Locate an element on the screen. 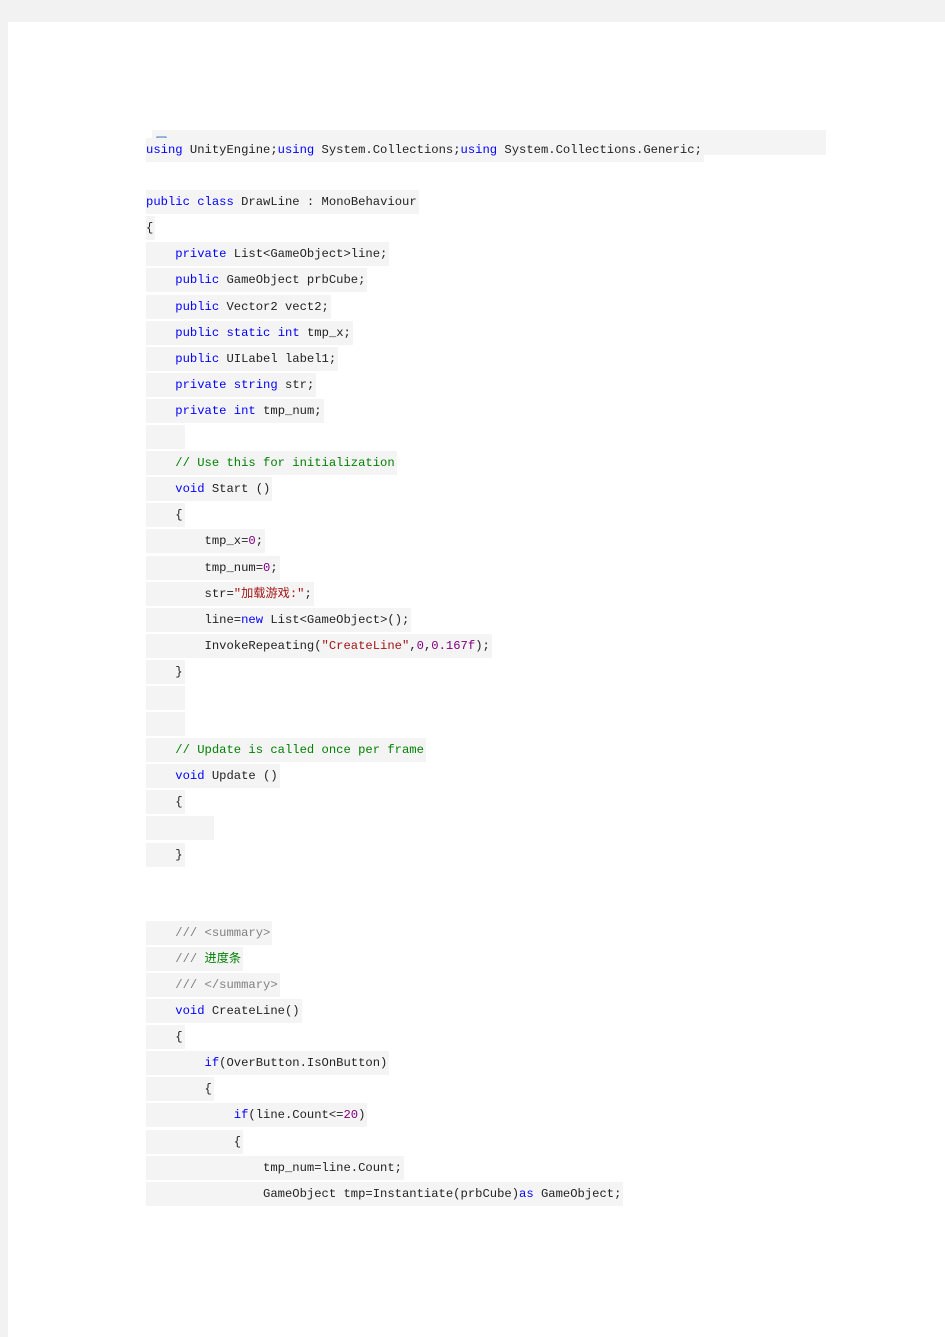  doc-comment: /// <summary> is located at coordinates (223, 932).